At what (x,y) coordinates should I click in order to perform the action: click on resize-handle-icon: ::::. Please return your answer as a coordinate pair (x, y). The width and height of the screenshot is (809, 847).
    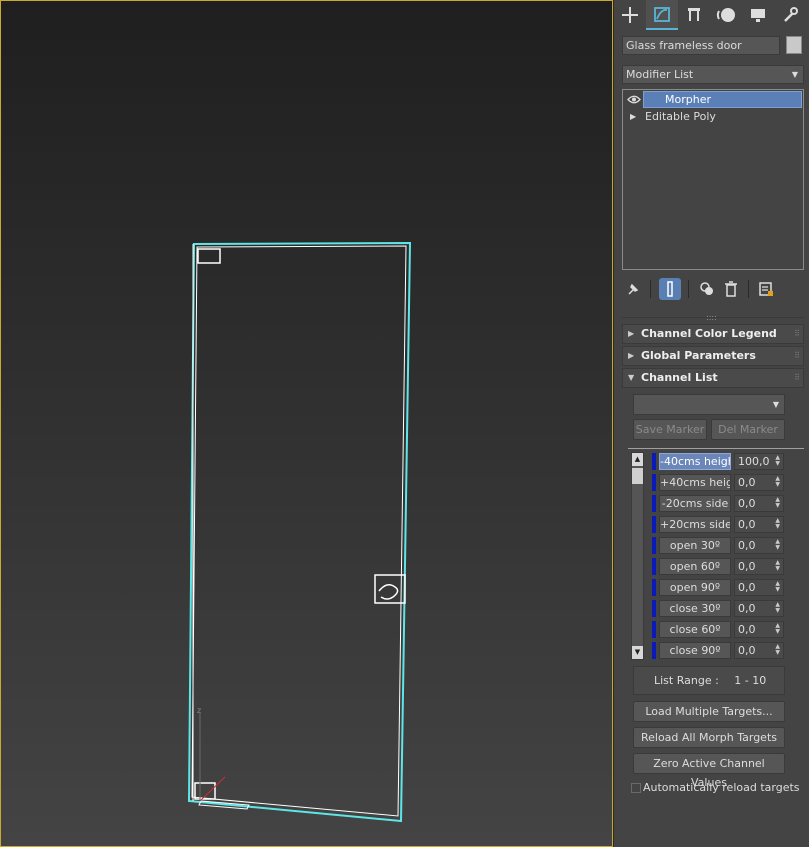
    Looking at the image, I should click on (711, 317).